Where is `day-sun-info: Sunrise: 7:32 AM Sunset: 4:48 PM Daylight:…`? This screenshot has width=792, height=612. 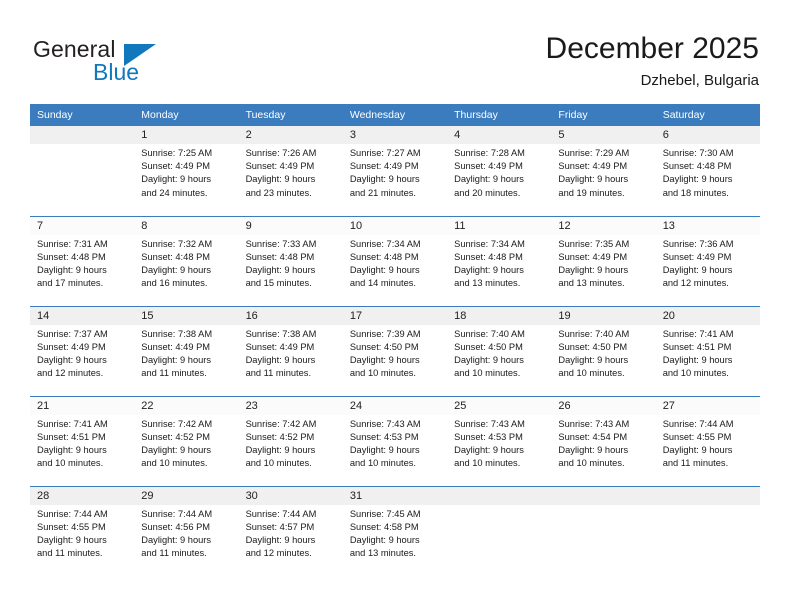
day-sun-info: Sunrise: 7:32 AM Sunset: 4:48 PM Daylight:… is located at coordinates (186, 263).